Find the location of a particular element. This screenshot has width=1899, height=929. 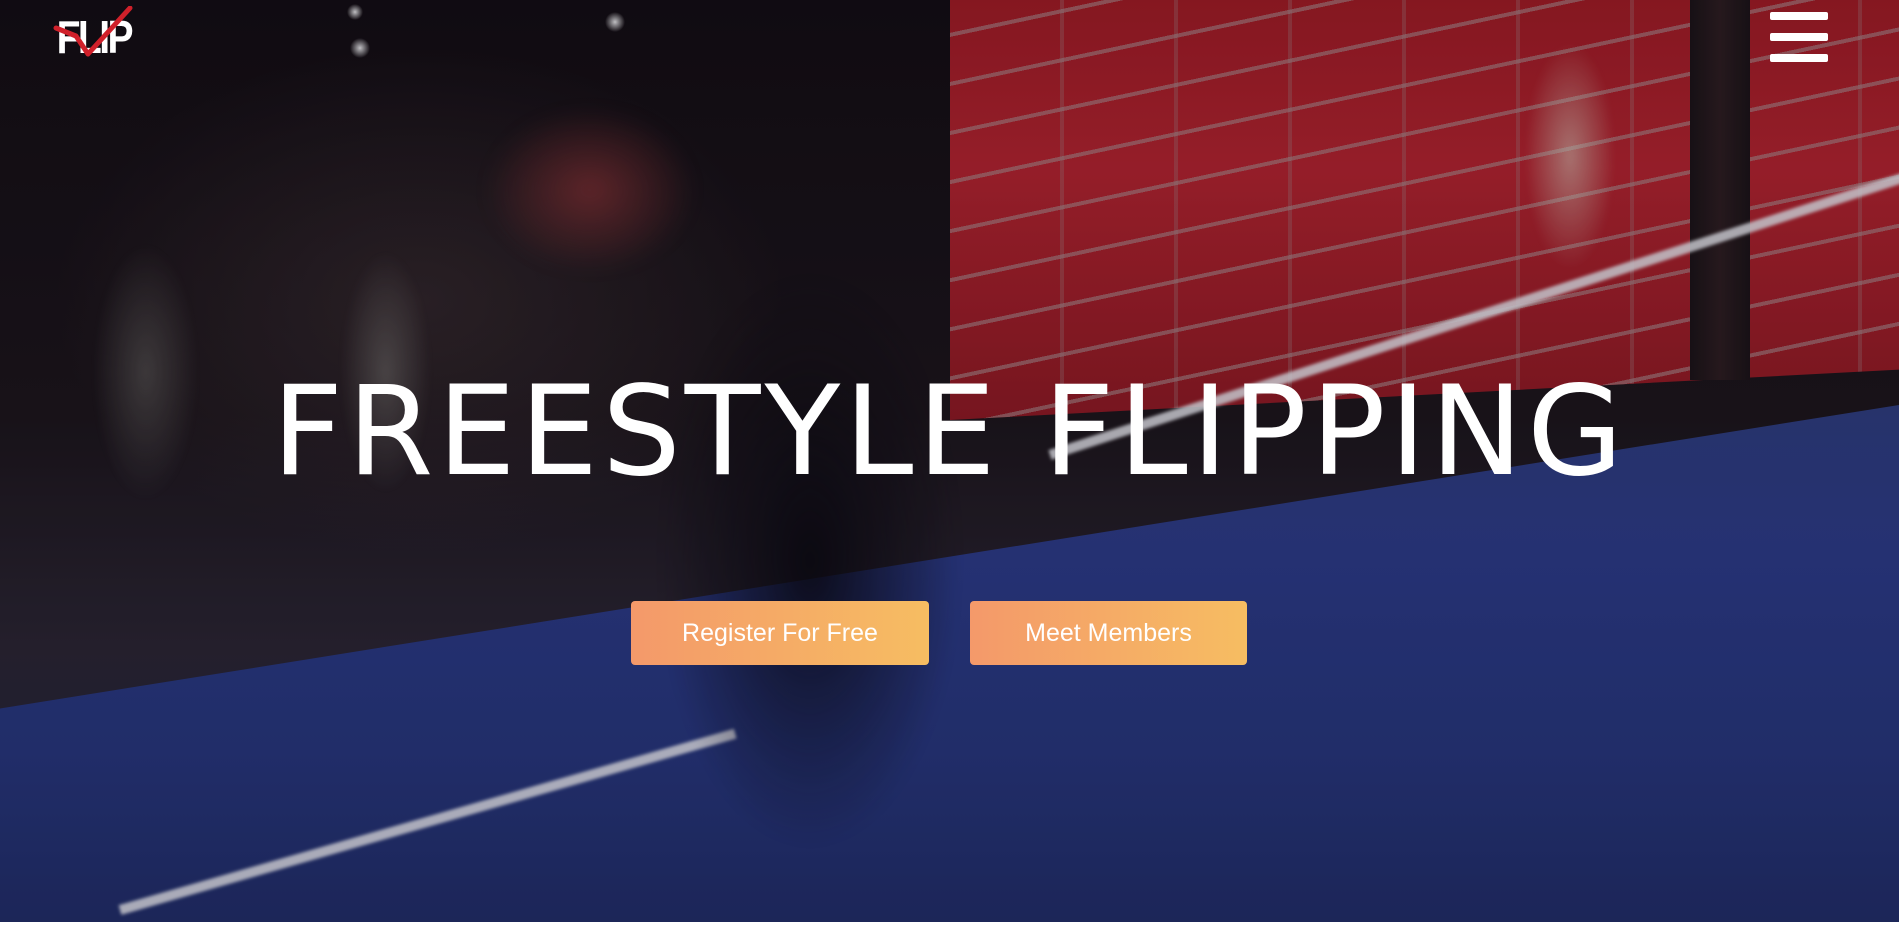

meet-members-button: Meet Members is located at coordinates (1108, 633).